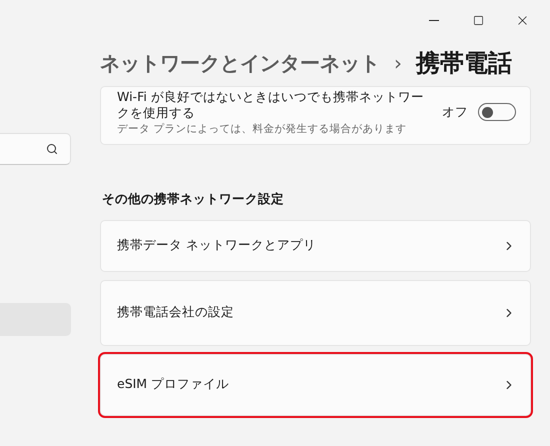 The image size is (550, 446). I want to click on search-field, so click(35, 149).